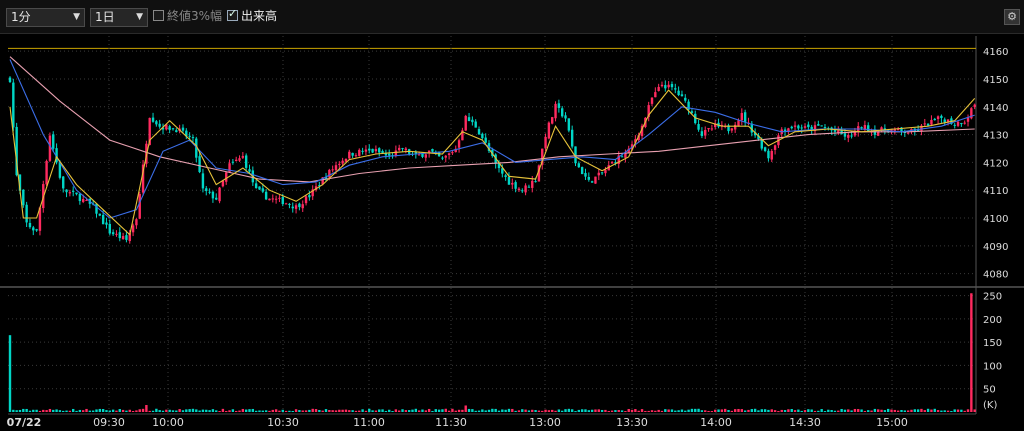  Describe the element at coordinates (168, 422) in the screenshot. I see `time-tick-label: 10:00` at that location.